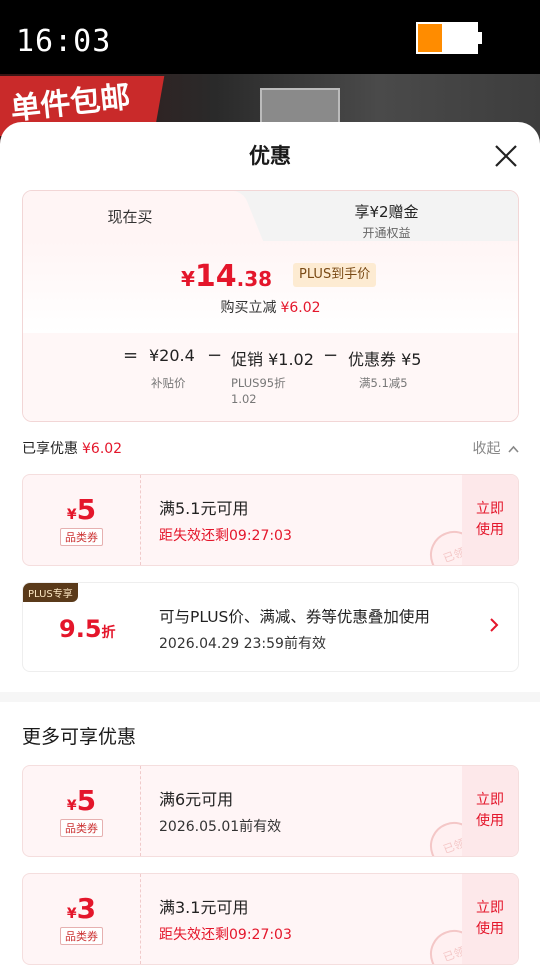 The height and width of the screenshot is (976, 540). What do you see at coordinates (244, 399) in the screenshot?
I see `promo-discount-amount: 1.02` at bounding box center [244, 399].